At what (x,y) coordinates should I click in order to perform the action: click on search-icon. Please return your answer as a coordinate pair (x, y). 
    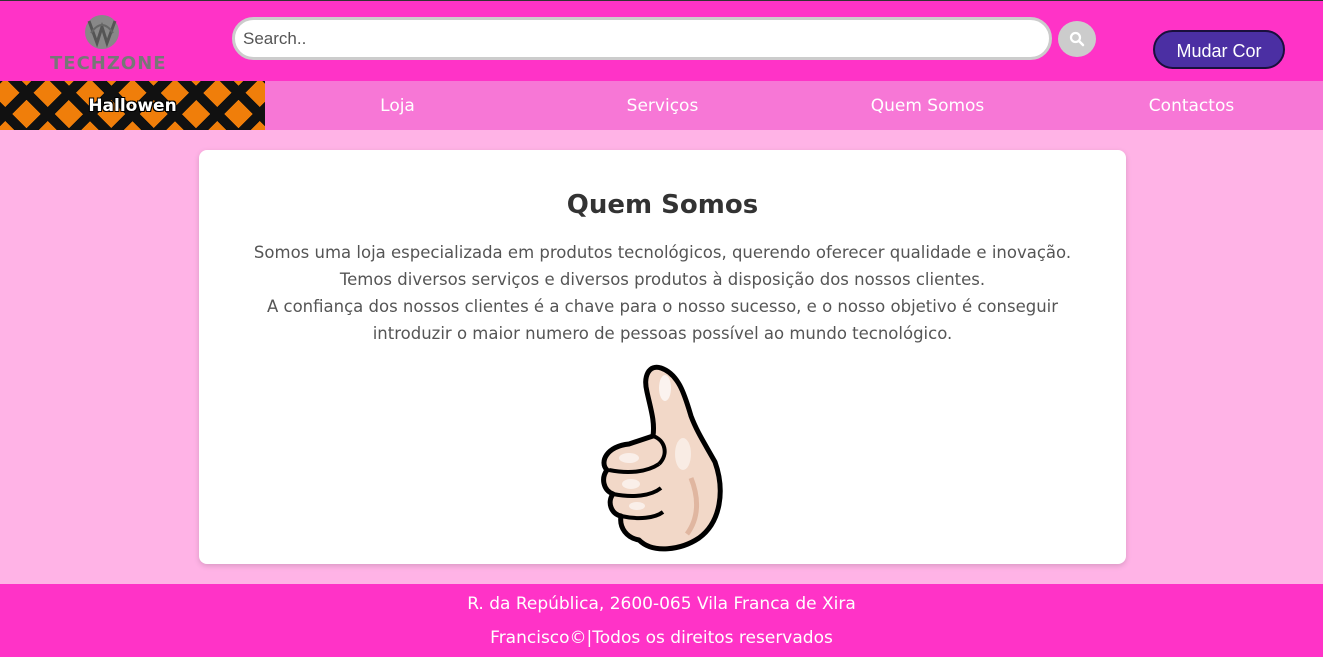
    Looking at the image, I should click on (1077, 39).